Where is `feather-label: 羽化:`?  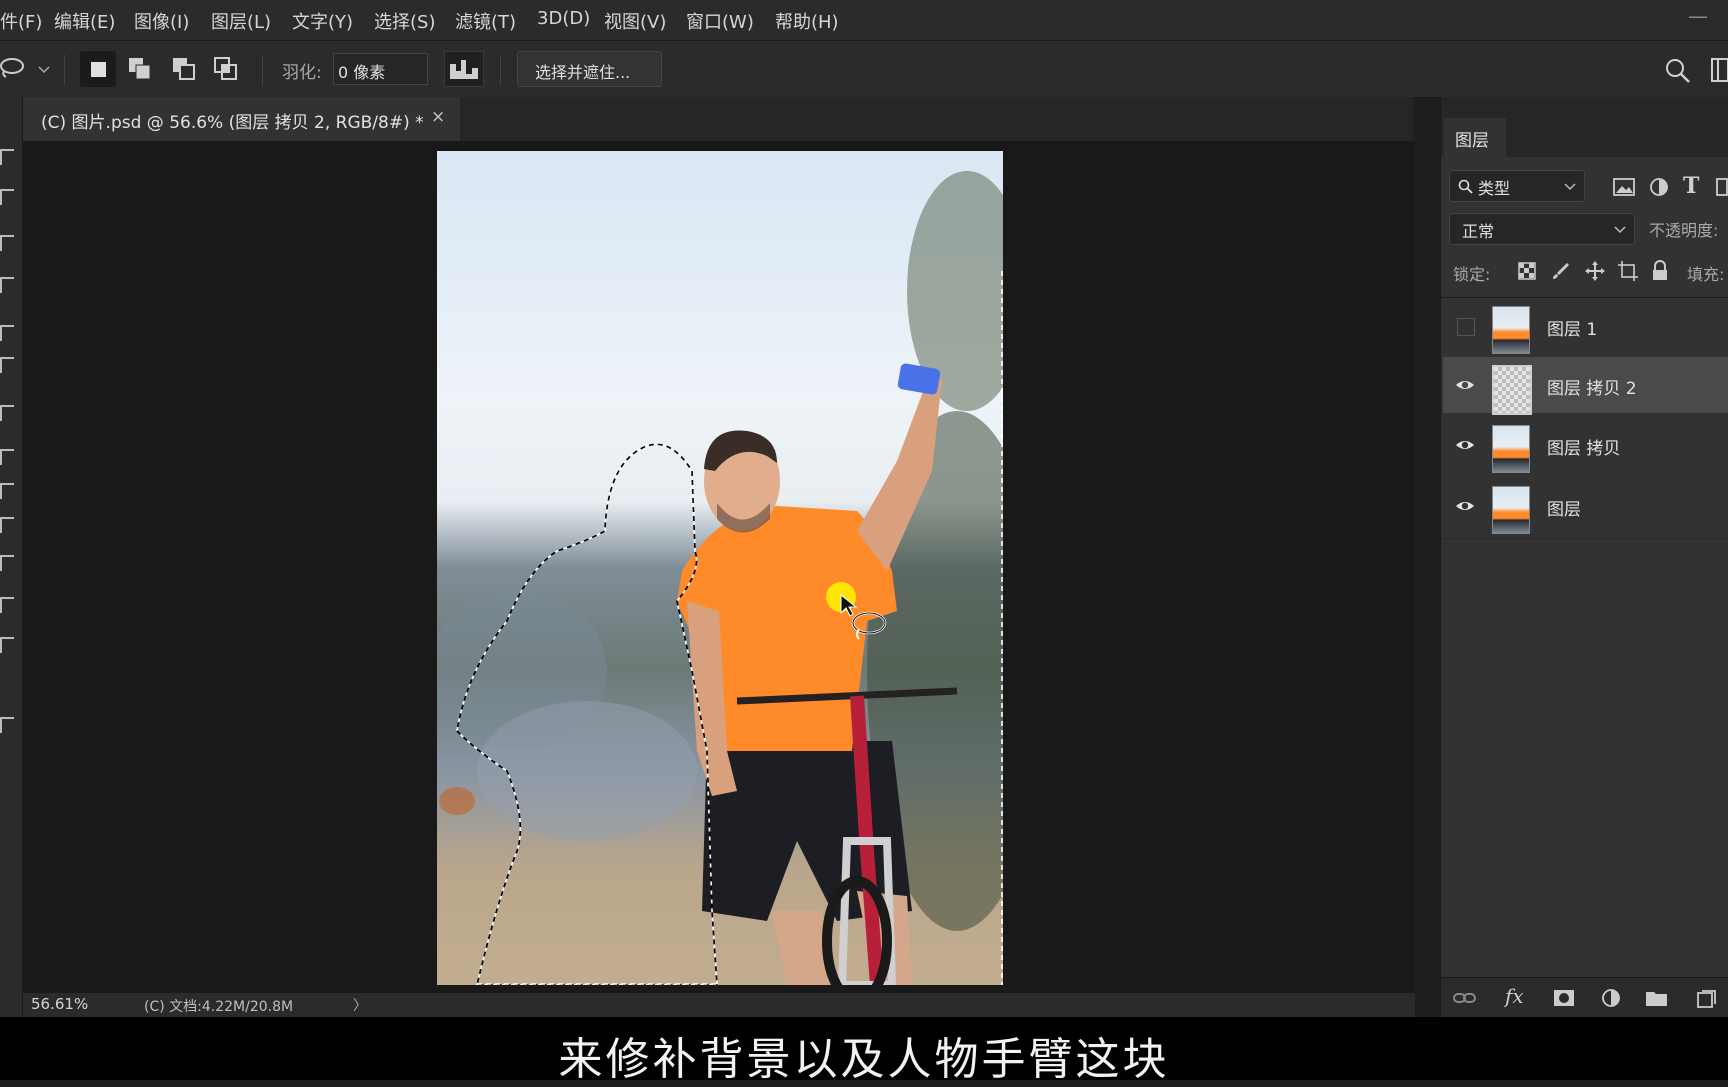 feather-label: 羽化: is located at coordinates (302, 73).